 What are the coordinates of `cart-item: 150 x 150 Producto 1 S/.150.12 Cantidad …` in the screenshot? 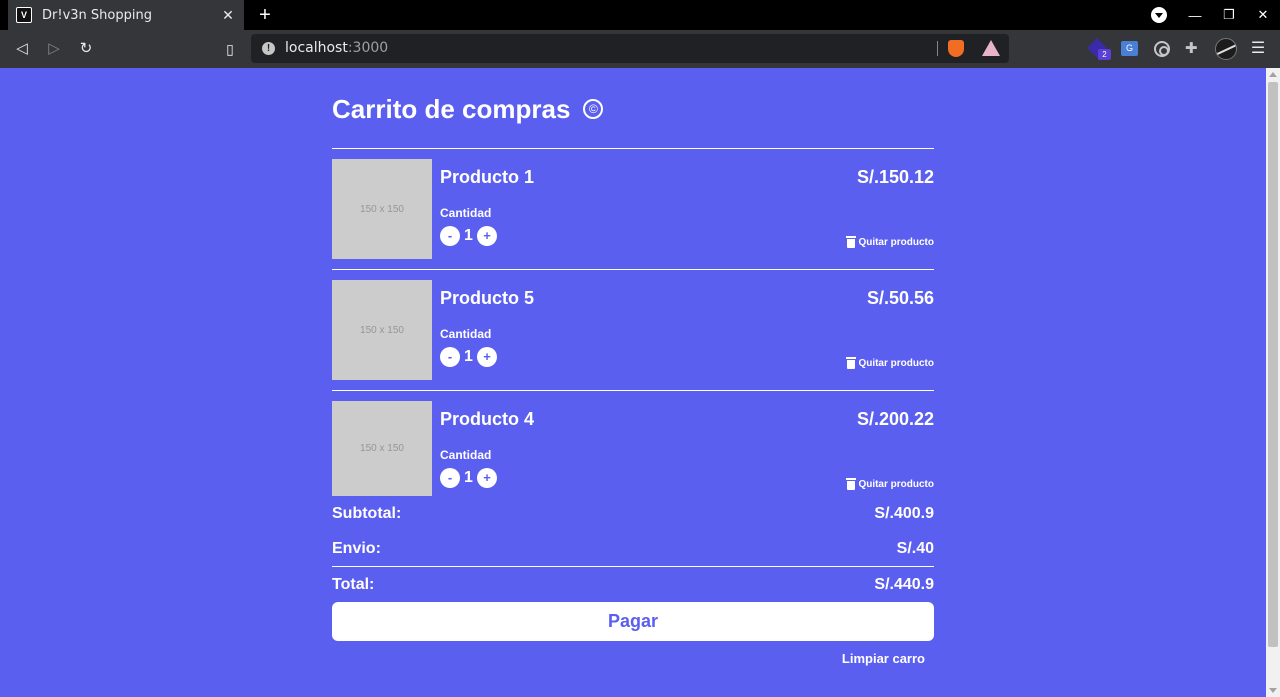 It's located at (633, 209).